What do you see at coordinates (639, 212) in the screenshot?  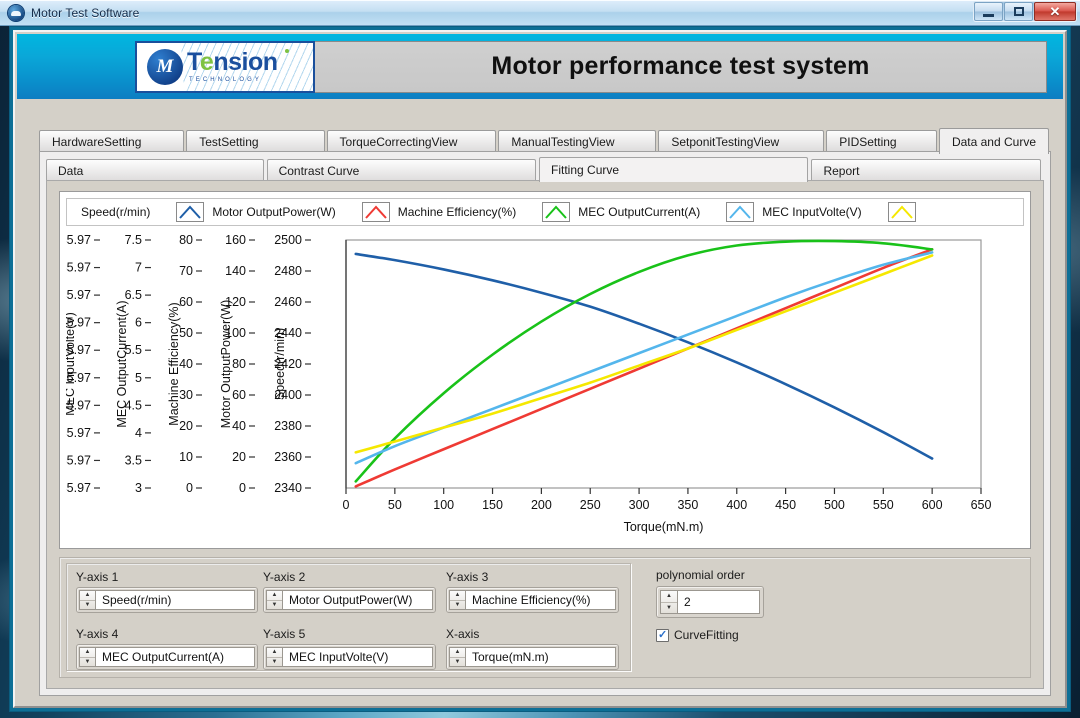 I see `legend-label: MEC OutputCurrent(A)` at bounding box center [639, 212].